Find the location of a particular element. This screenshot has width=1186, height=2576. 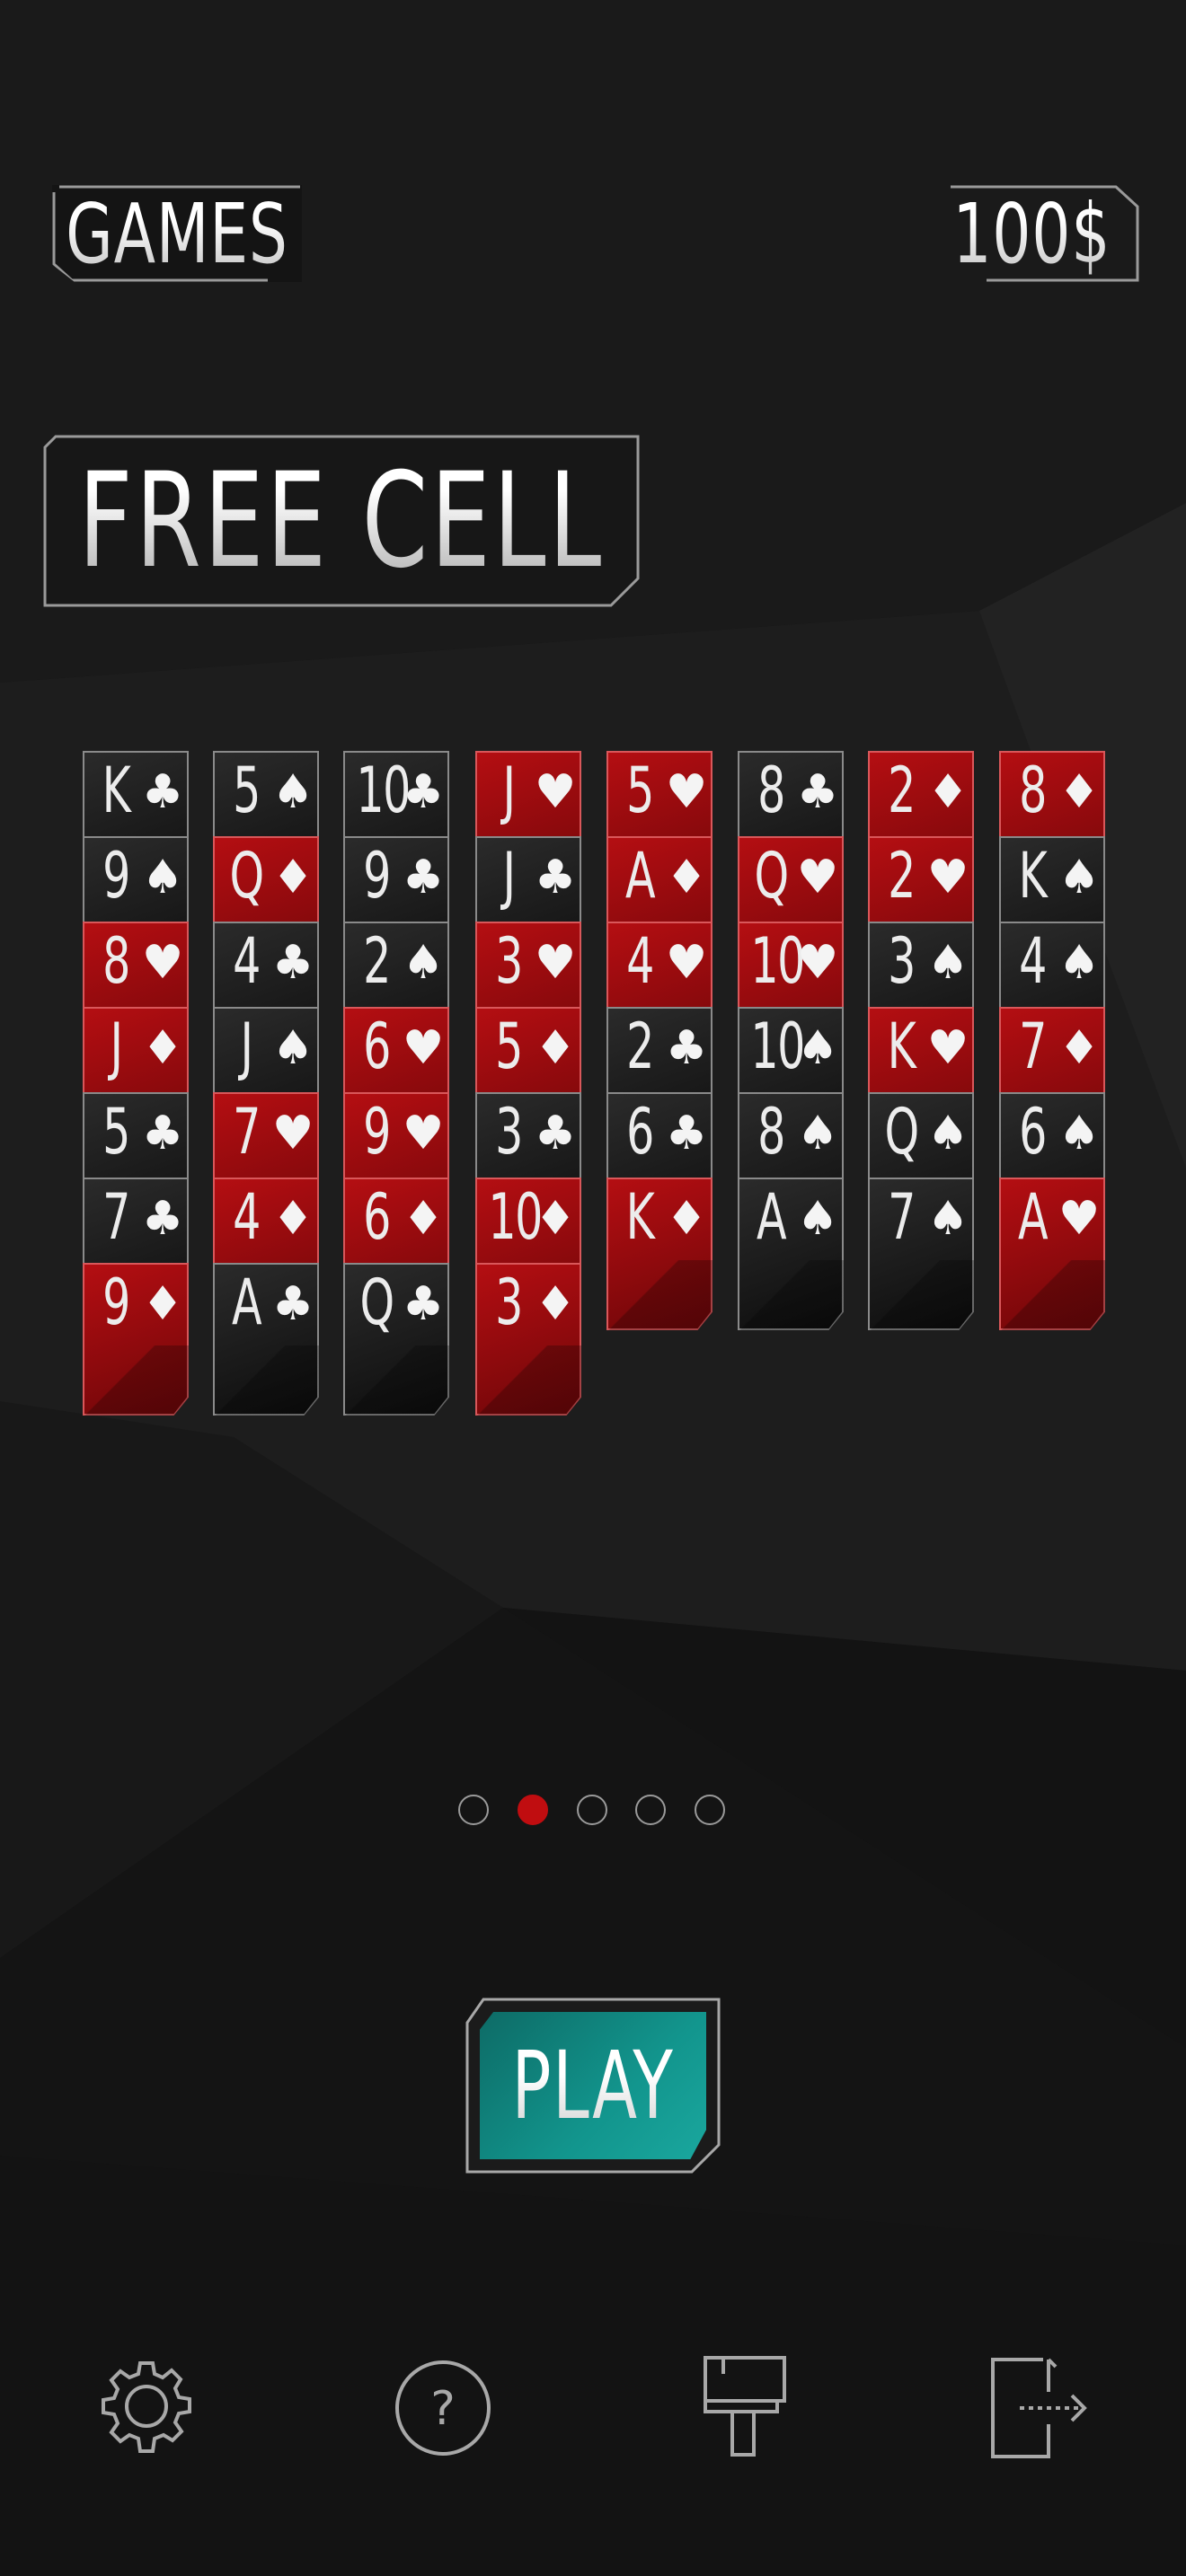

paint-roller-icon is located at coordinates (745, 2406).